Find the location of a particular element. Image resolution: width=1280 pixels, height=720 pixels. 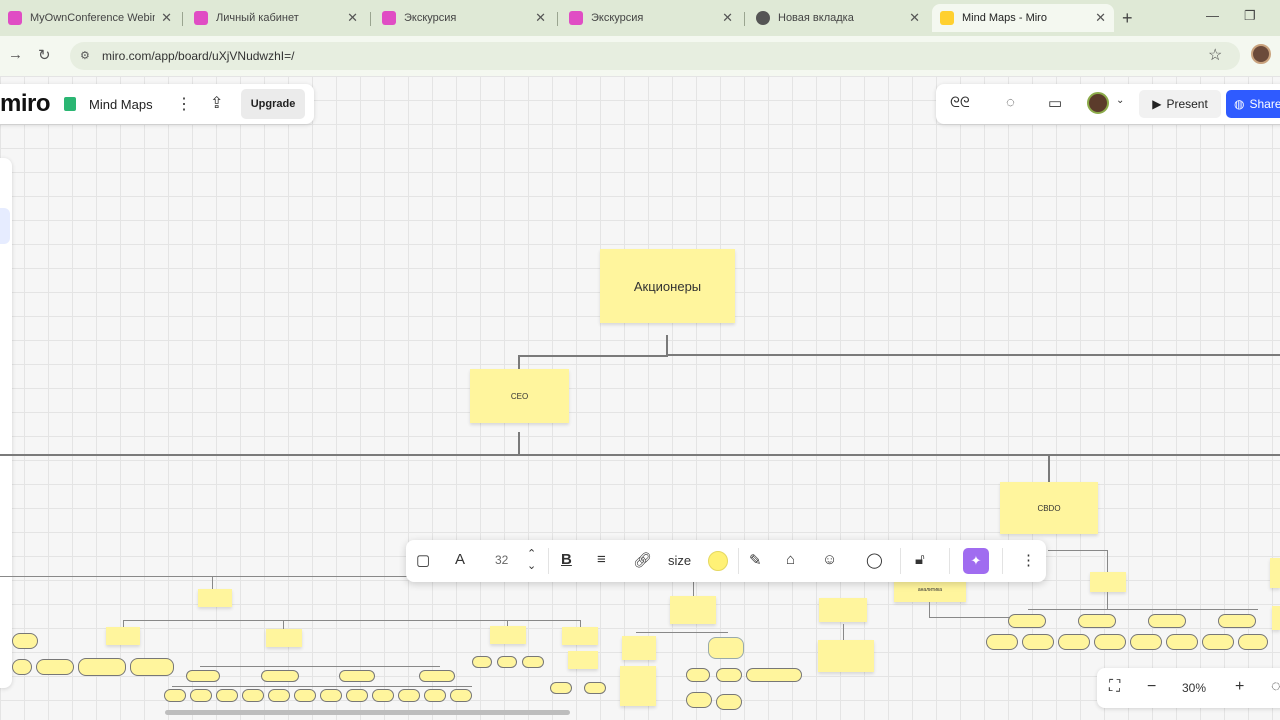

reactions-icon: ᘓᘓ is located at coordinates (960, 102).